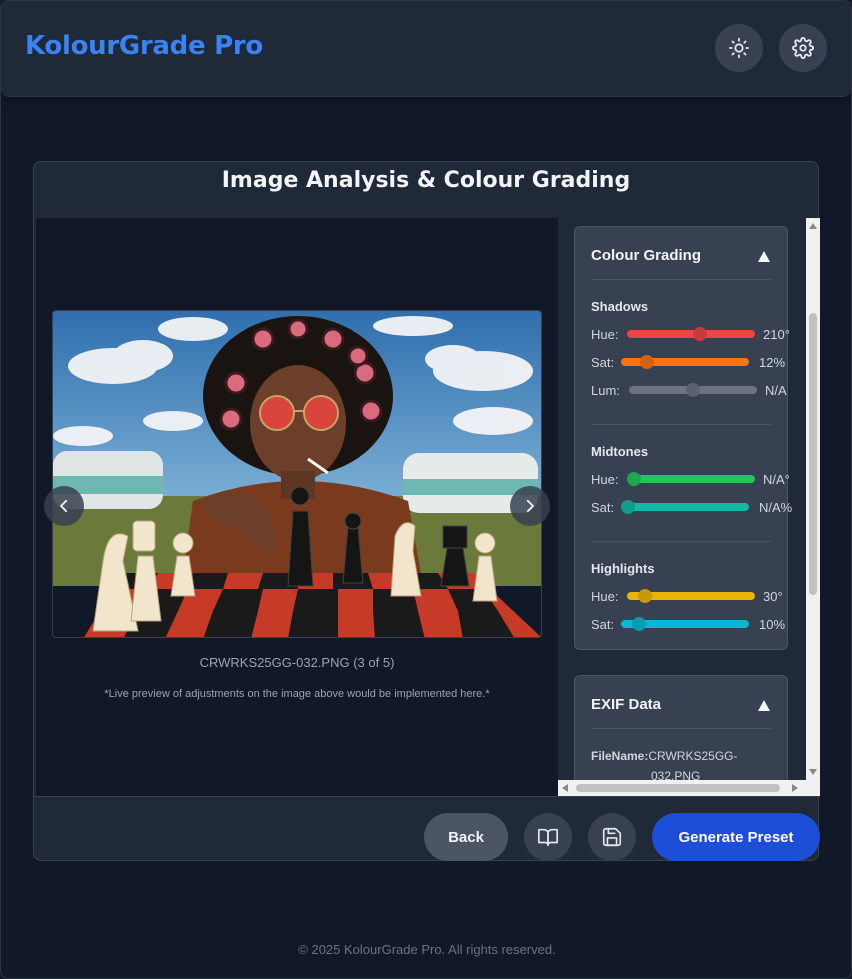 The image size is (852, 979). I want to click on next-image-button, so click(530, 506).